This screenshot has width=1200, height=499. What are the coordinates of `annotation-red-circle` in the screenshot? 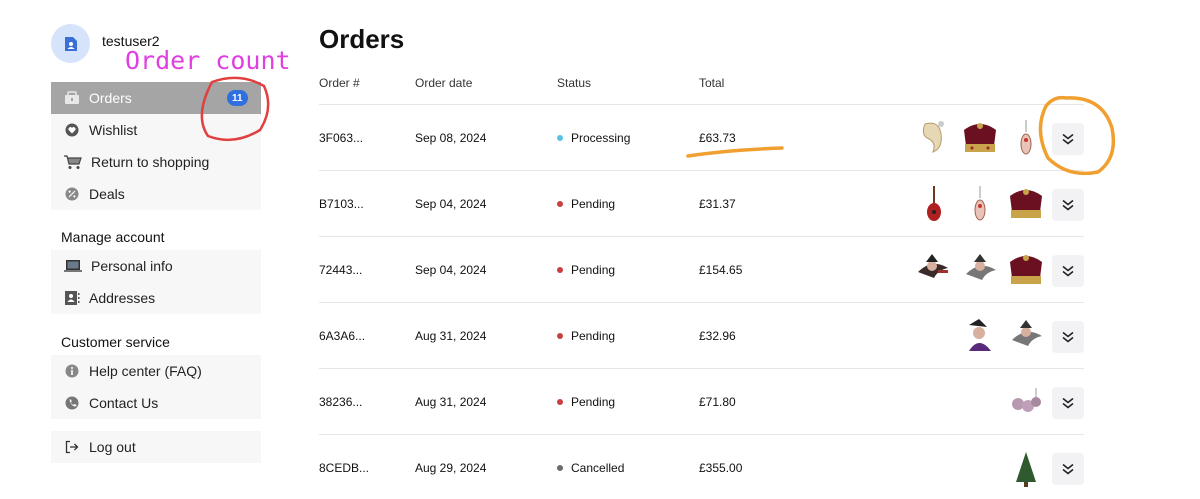 It's located at (235, 109).